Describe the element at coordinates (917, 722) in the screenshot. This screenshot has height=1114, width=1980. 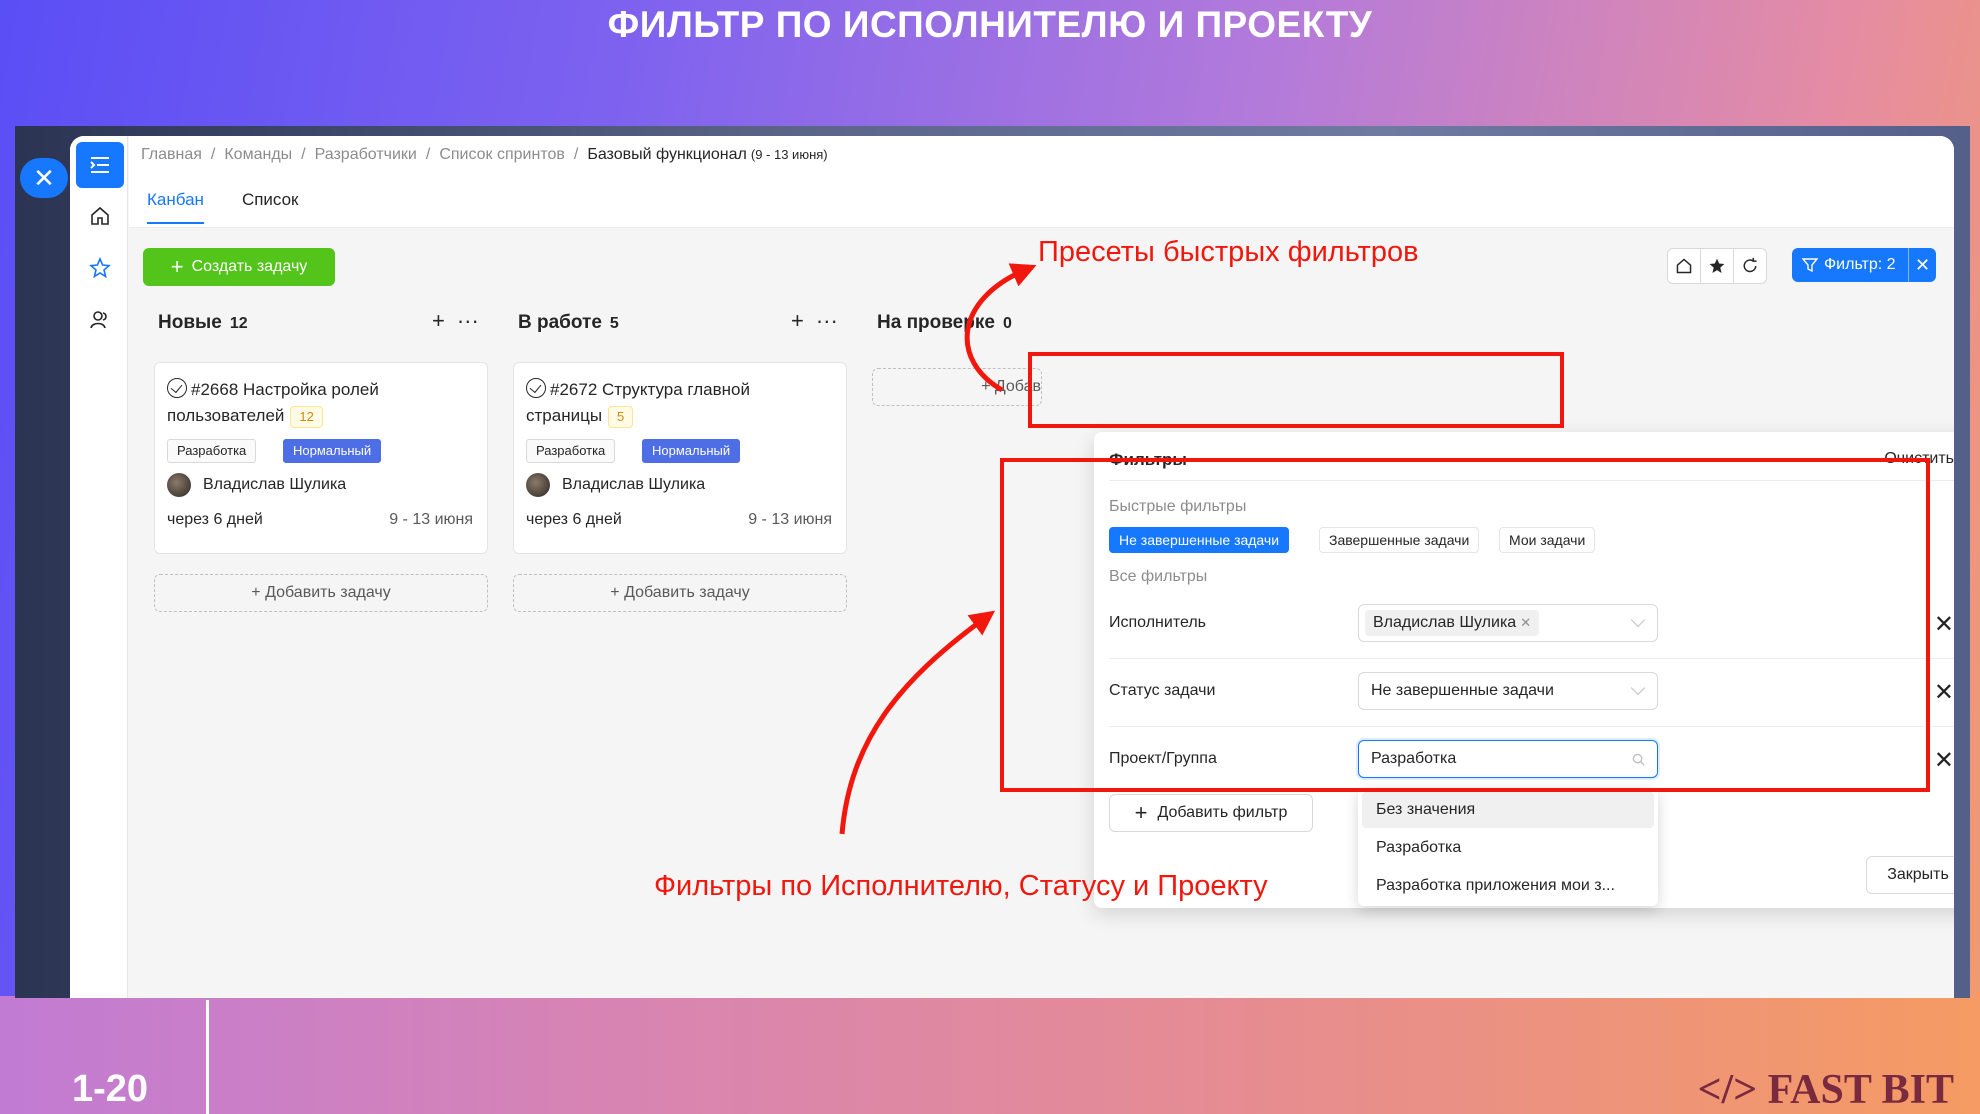
I see `arrow-to-filters` at that location.